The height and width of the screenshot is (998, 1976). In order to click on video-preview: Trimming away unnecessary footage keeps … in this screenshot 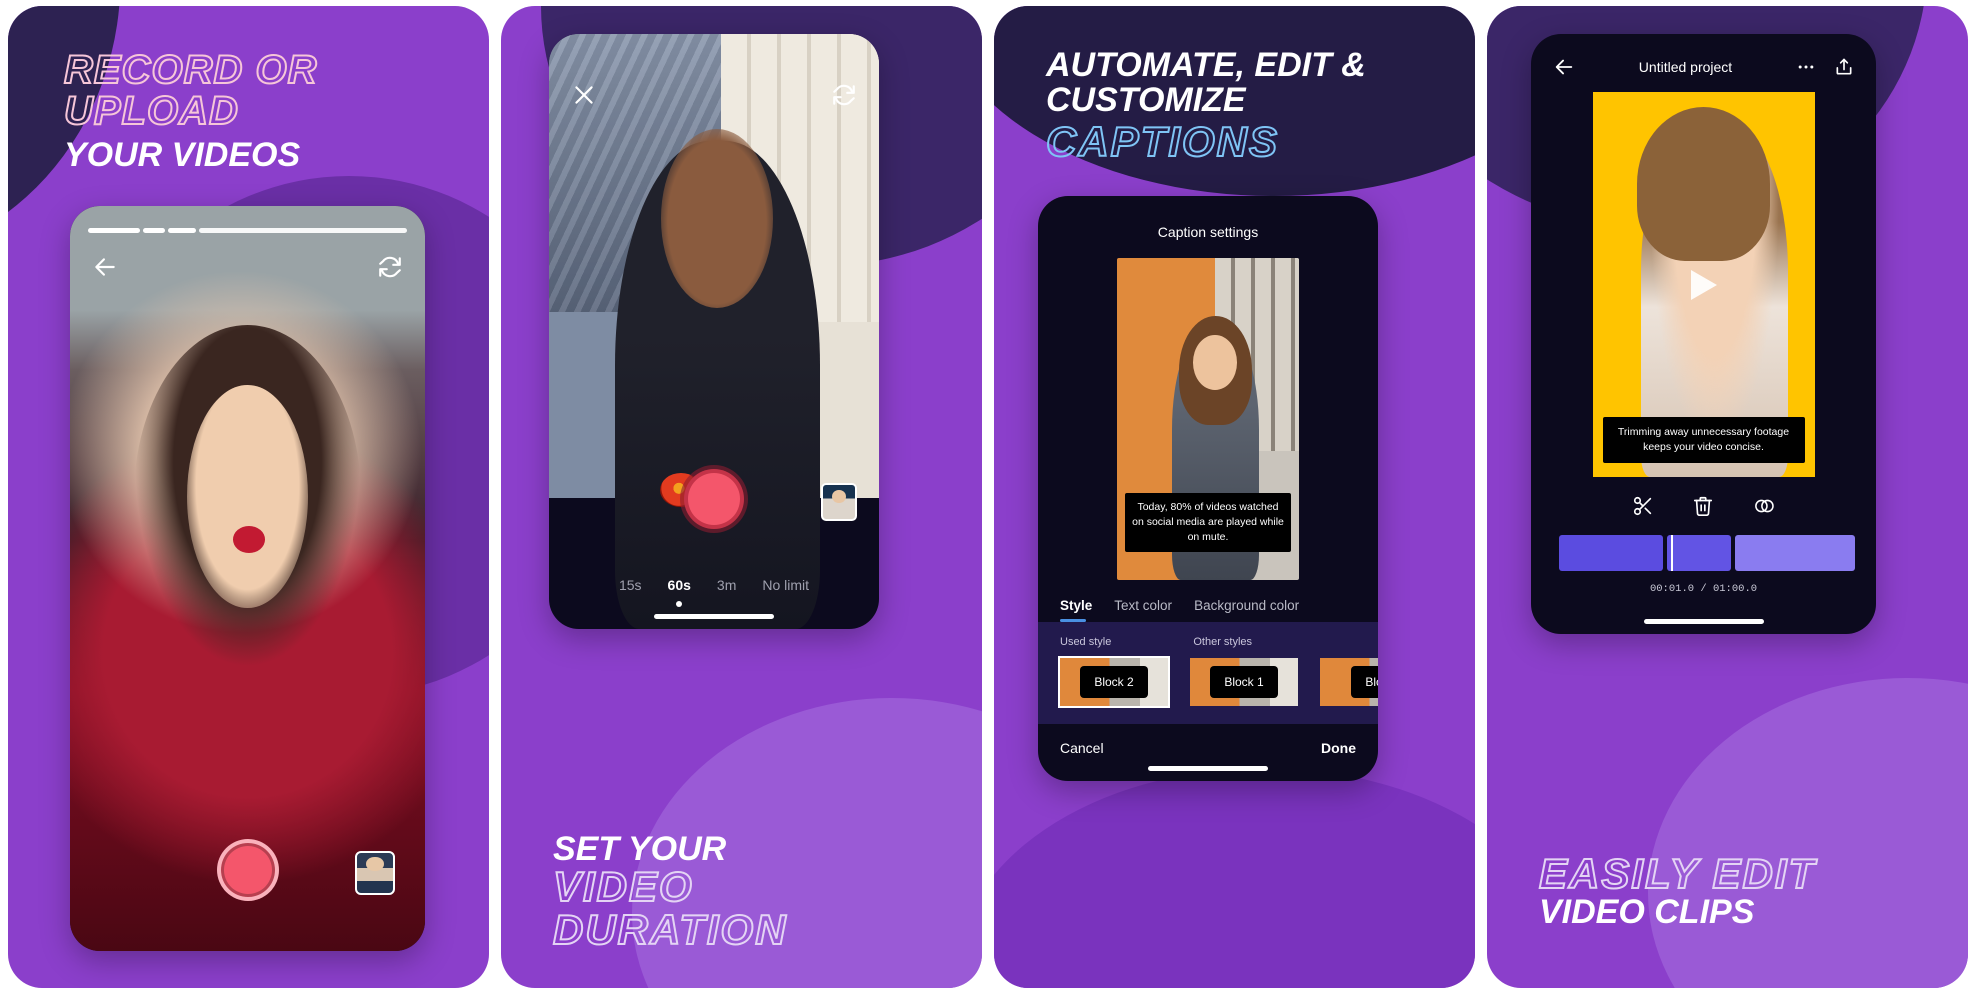, I will do `click(1703, 284)`.